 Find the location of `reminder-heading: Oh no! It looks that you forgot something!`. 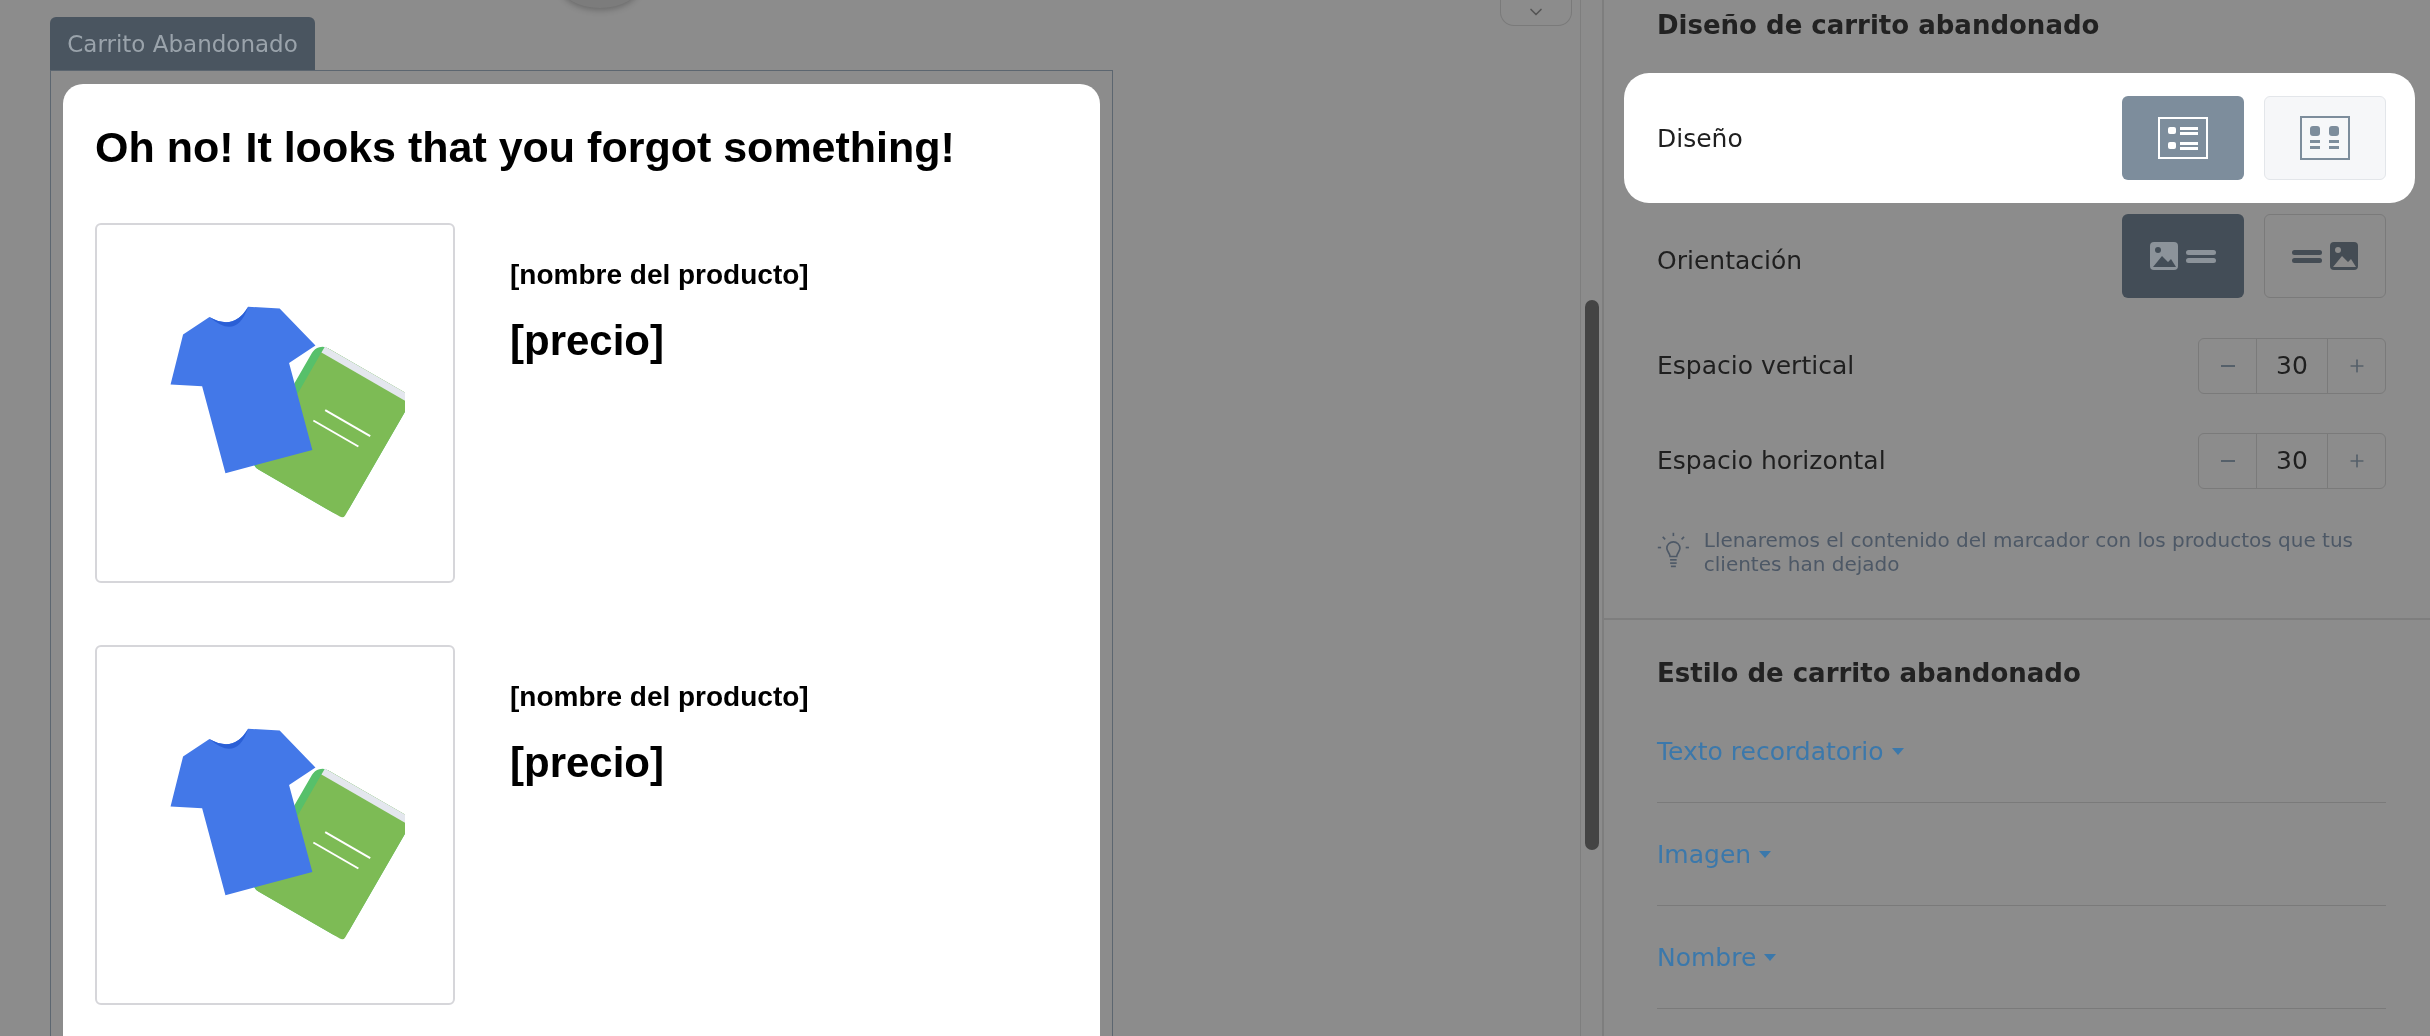

reminder-heading: Oh no! It looks that you forgot something! is located at coordinates (525, 147).